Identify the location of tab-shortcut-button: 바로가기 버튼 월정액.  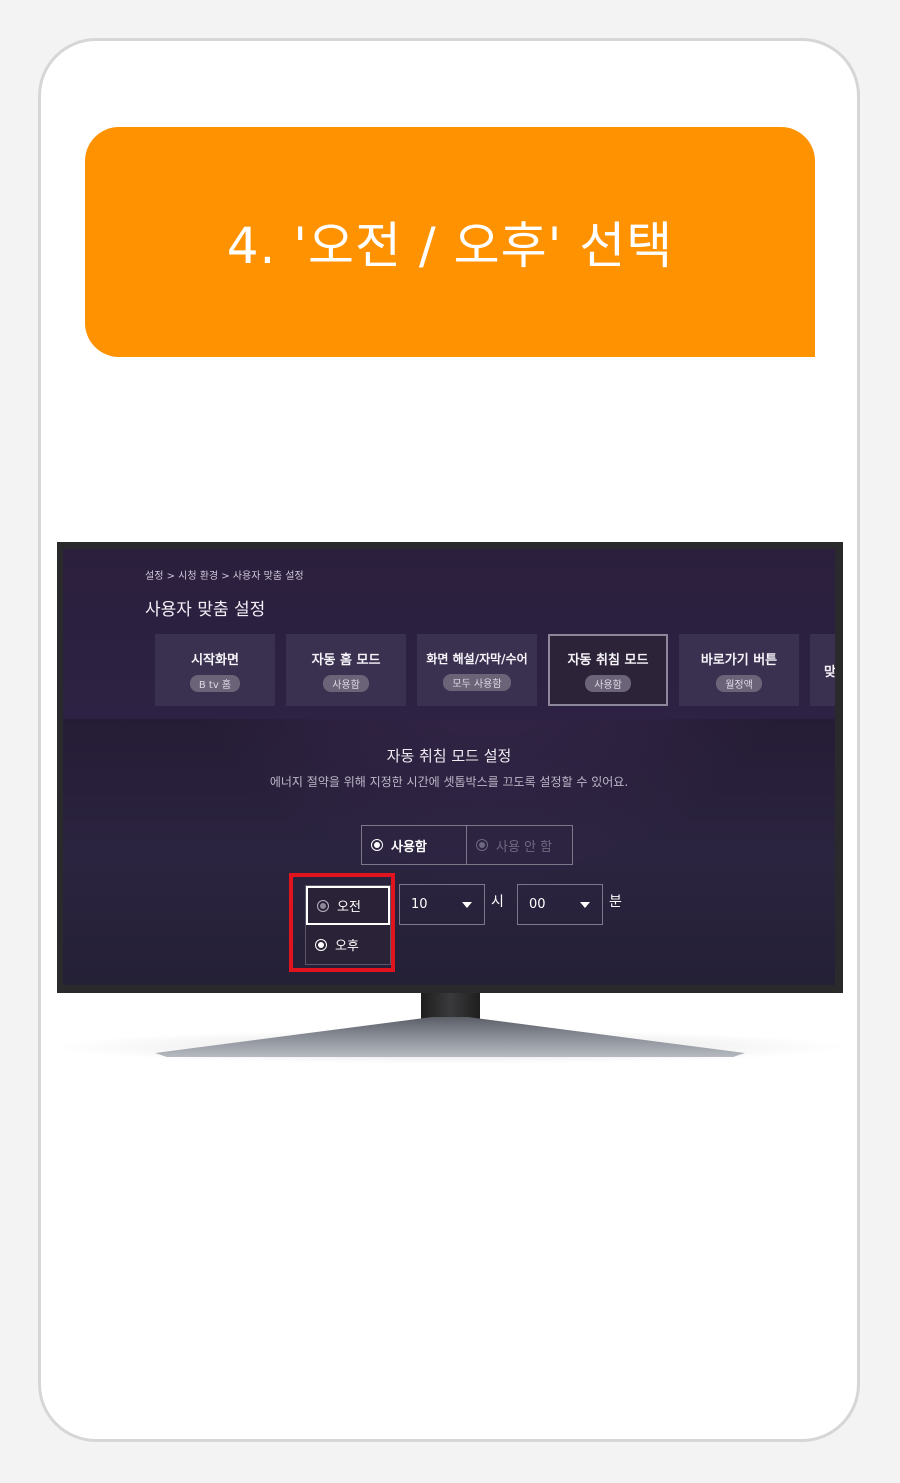
(739, 670).